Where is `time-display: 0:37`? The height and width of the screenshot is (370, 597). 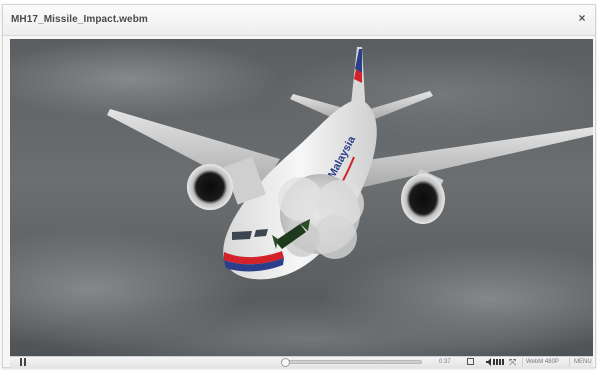 time-display: 0:37 is located at coordinates (445, 362).